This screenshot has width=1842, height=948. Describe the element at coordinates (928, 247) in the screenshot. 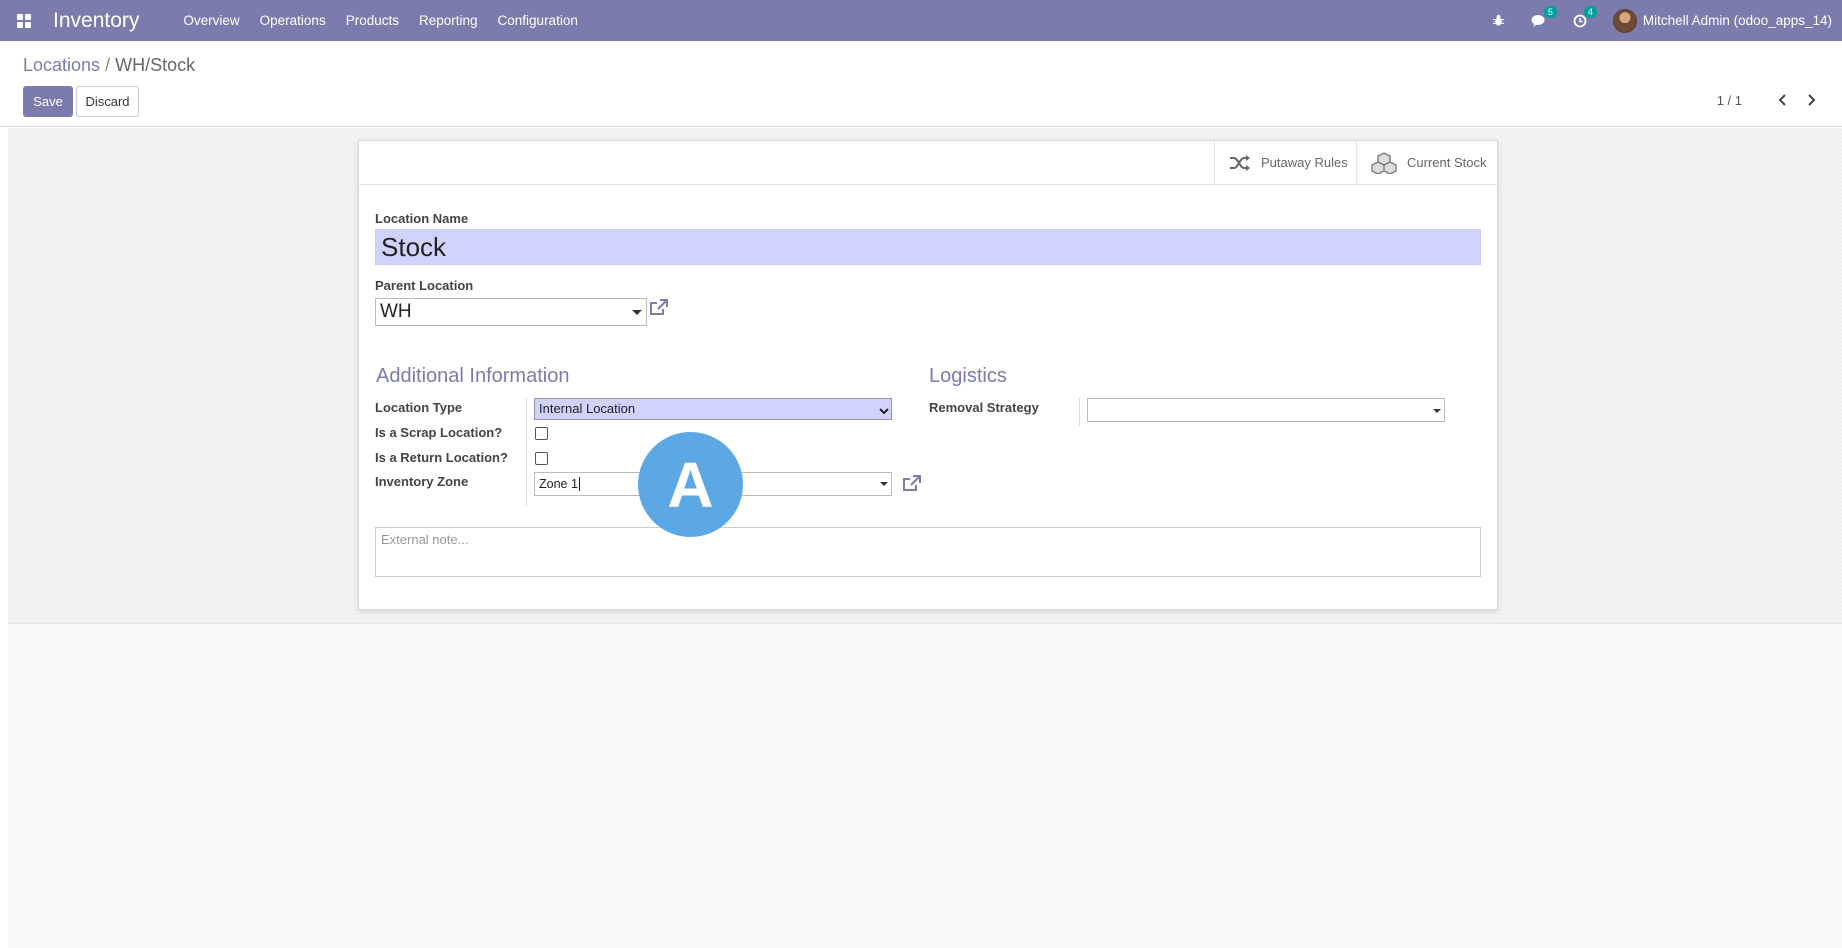

I see `location-name-input: Stock` at that location.